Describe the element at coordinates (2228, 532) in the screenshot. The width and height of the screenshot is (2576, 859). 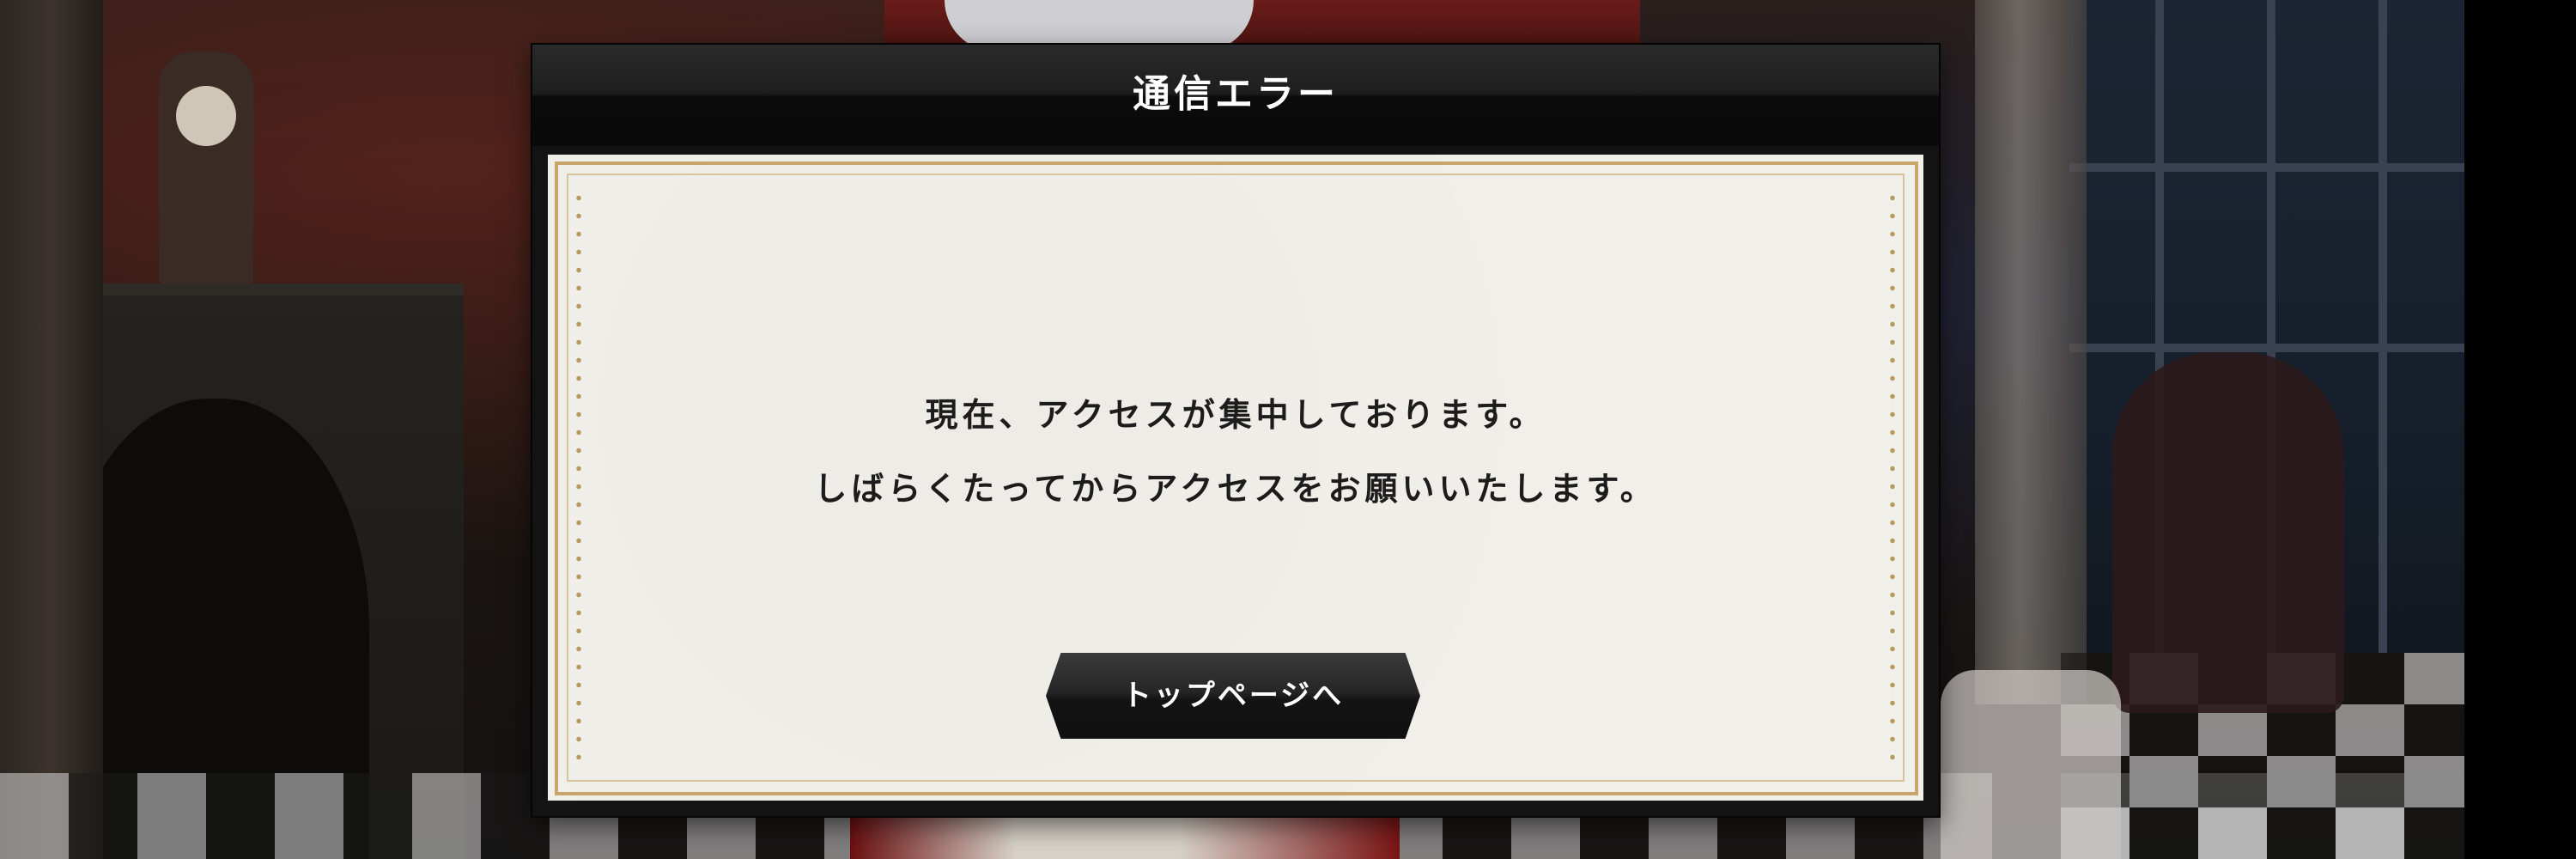
I see `background-chair` at that location.